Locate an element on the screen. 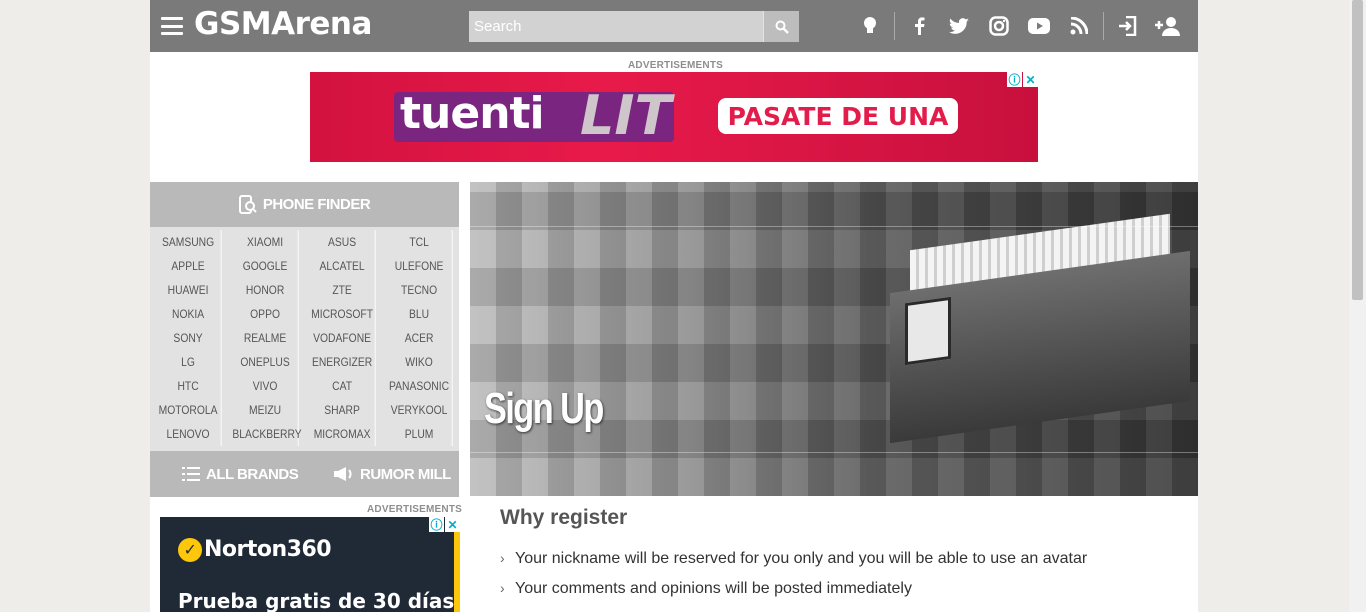 This screenshot has height=612, width=1366. brand-link: APPLE is located at coordinates (188, 266).